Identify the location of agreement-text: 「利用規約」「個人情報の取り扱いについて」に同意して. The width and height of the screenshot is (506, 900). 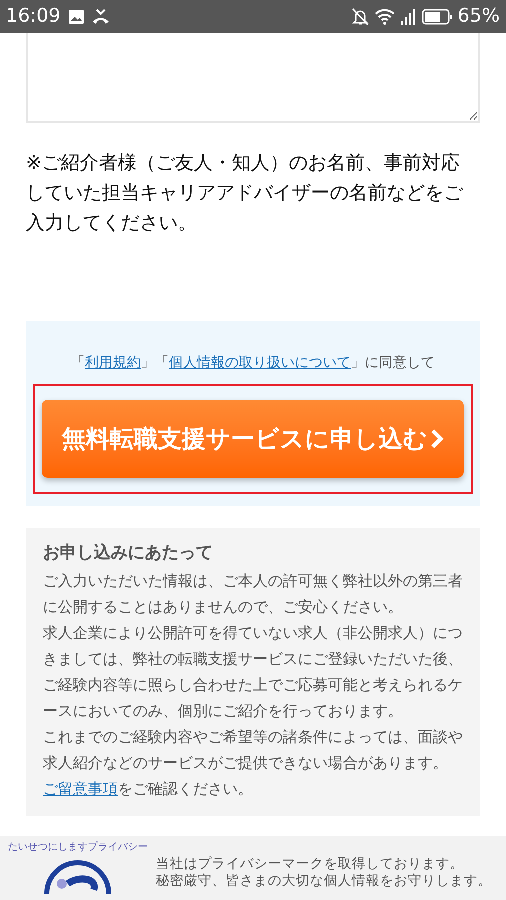
(253, 363).